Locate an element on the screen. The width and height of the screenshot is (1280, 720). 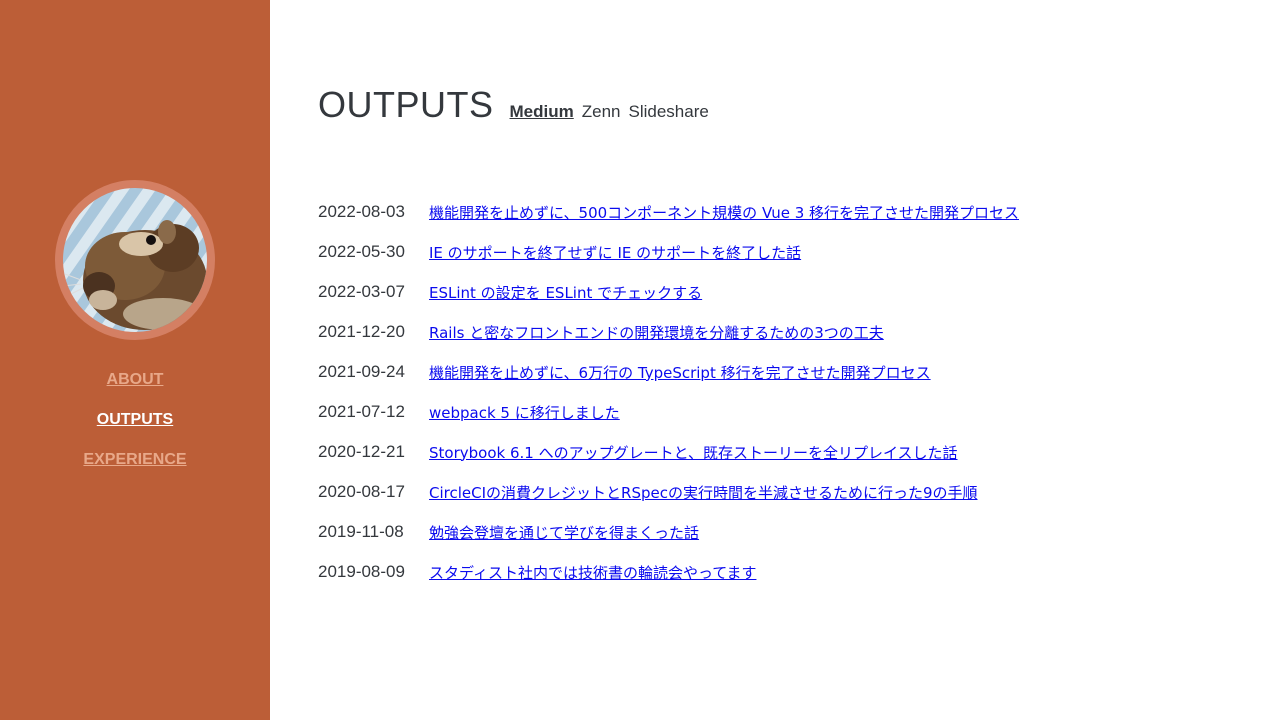
list-item: 2022-05-30 IE のサポートを終了せずに IE のサポートを終了した話 is located at coordinates (668, 252).